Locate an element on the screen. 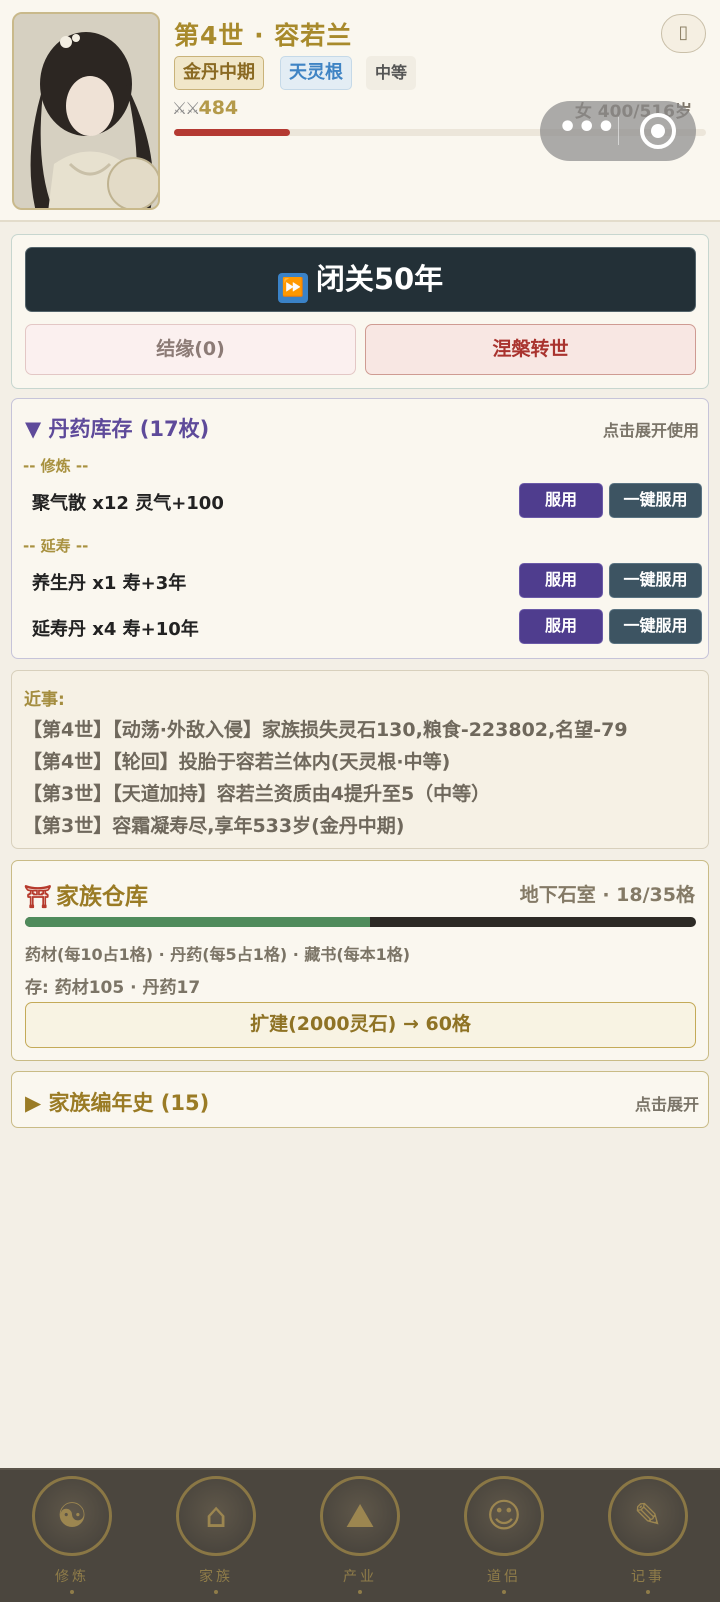 The width and height of the screenshot is (720, 1602). warehouse-stored: 存: 药材105 · 丹药17 is located at coordinates (113, 988).